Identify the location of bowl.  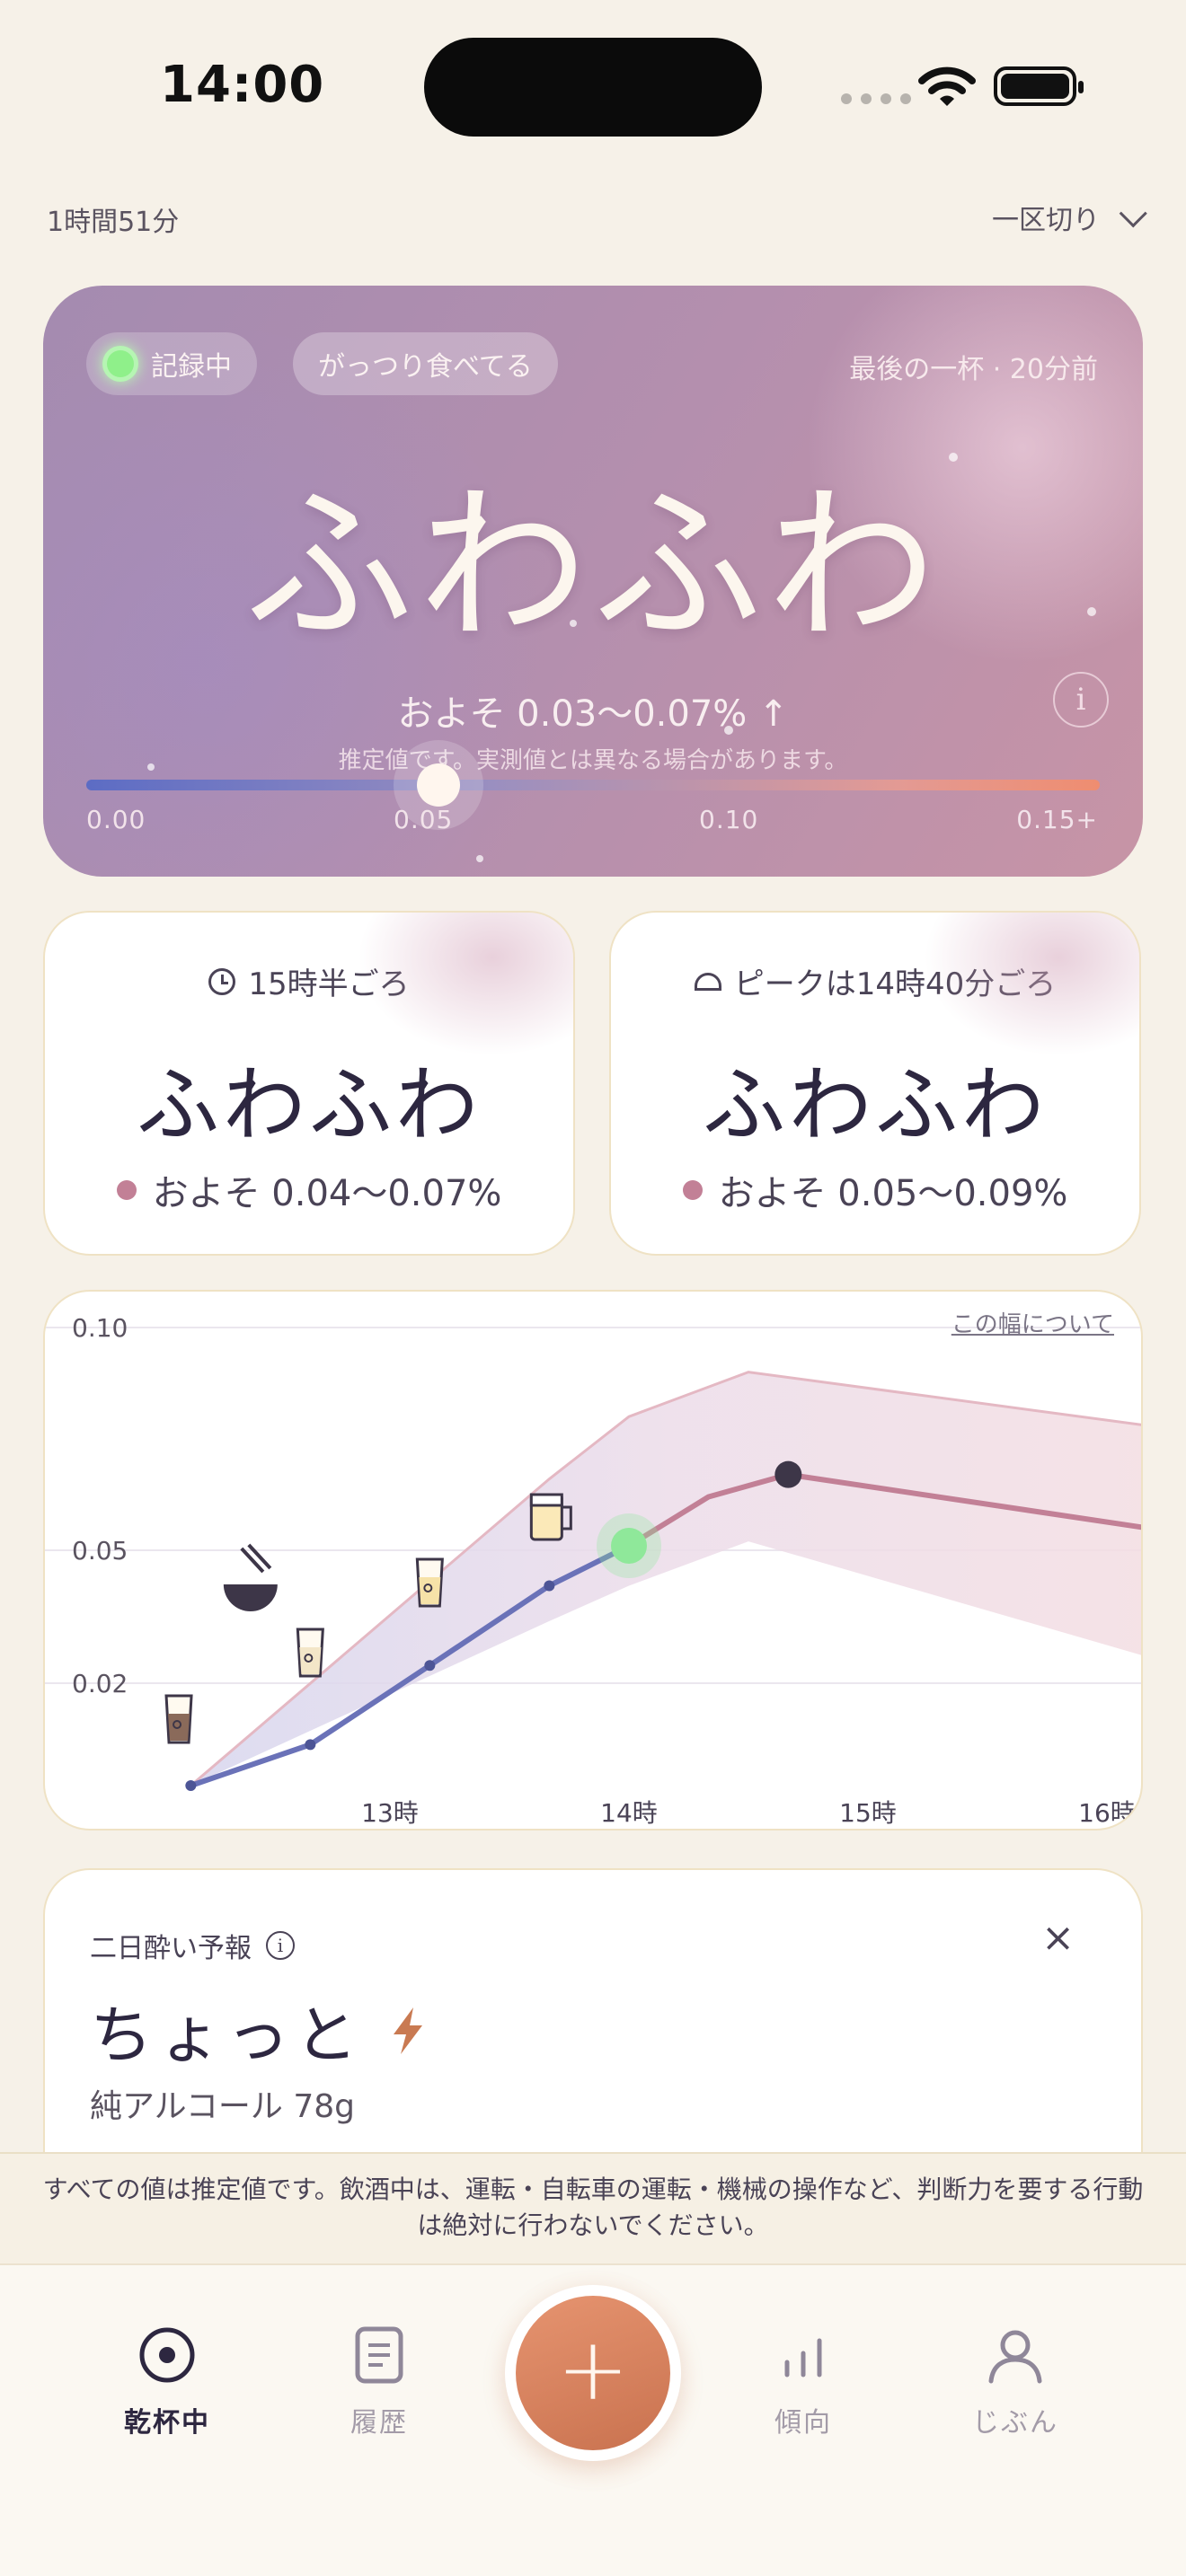
(250, 1597).